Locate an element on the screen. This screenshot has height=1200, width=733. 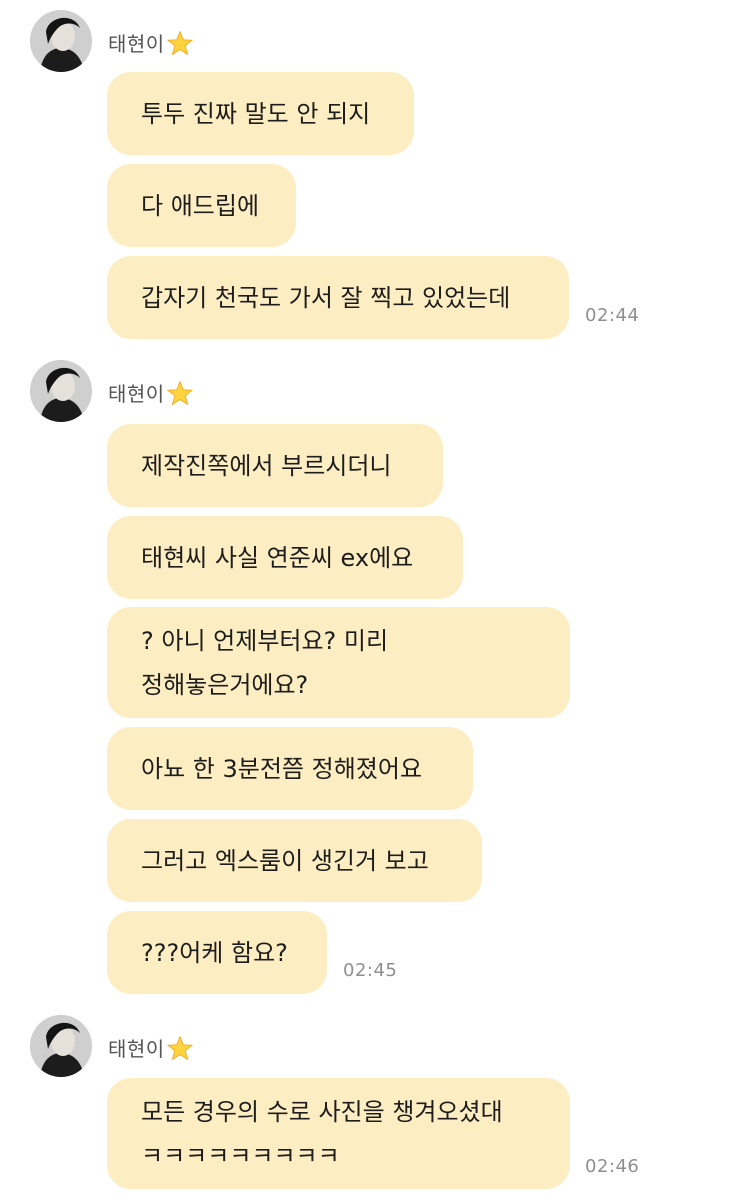
message-bubble: 다 애드립에 is located at coordinates (201, 205).